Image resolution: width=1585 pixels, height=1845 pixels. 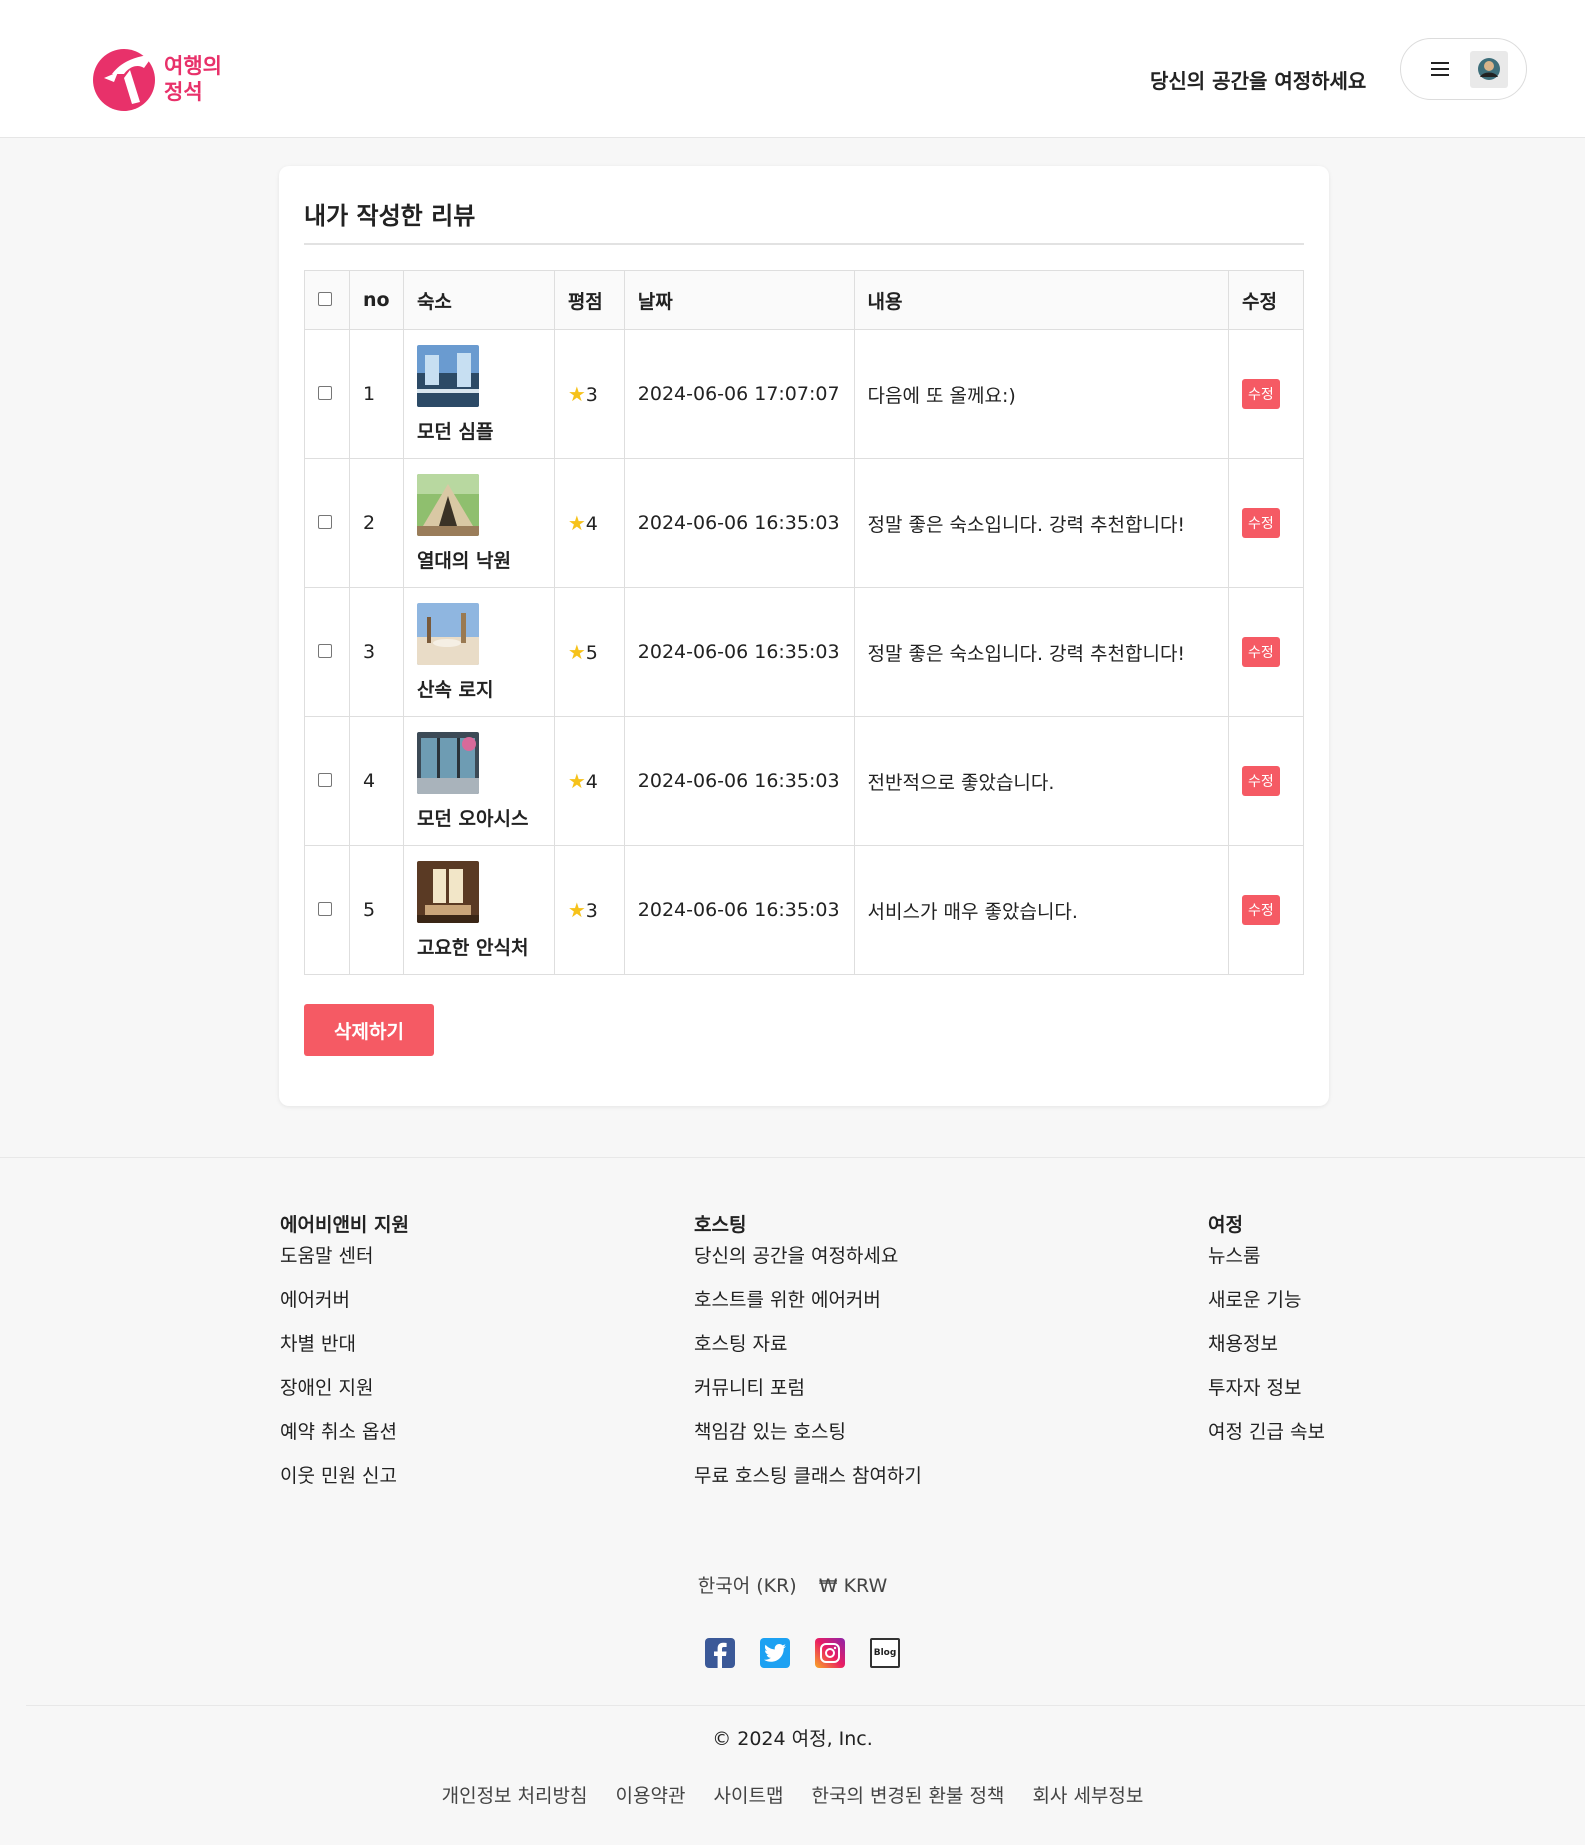 What do you see at coordinates (747, 1586) in the screenshot?
I see `language-selector: 한국어 (KR)` at bounding box center [747, 1586].